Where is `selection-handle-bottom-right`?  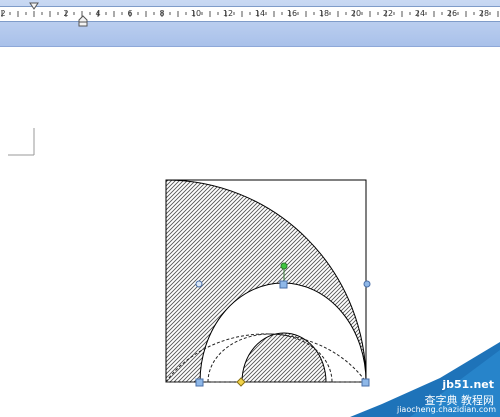 selection-handle-bottom-right is located at coordinates (365, 382).